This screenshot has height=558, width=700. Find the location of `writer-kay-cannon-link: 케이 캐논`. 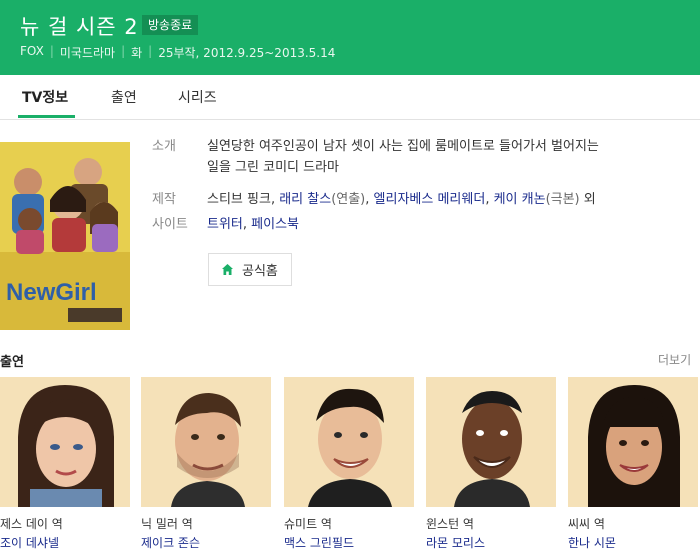

writer-kay-cannon-link: 케이 캐논 is located at coordinates (520, 199).